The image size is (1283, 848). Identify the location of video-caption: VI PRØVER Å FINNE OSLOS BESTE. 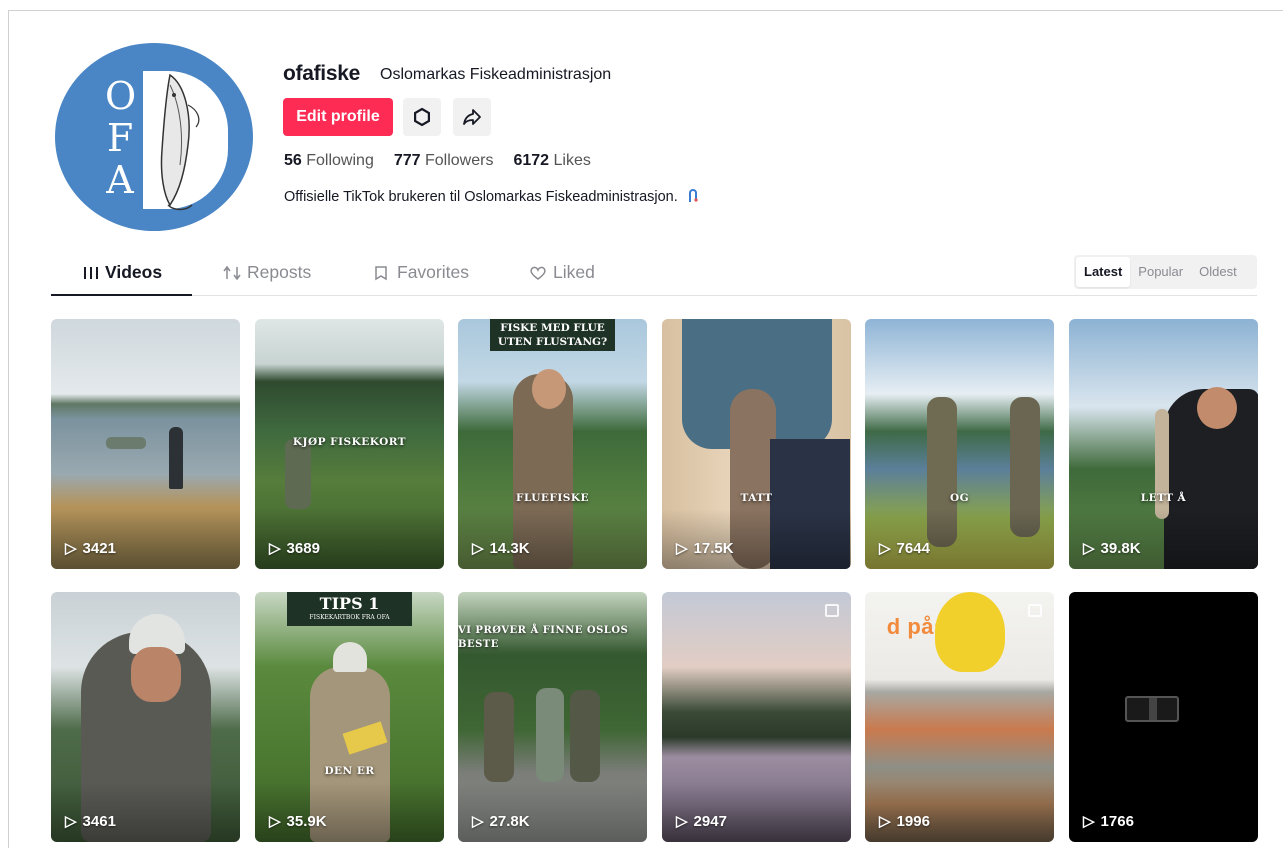
(543, 637).